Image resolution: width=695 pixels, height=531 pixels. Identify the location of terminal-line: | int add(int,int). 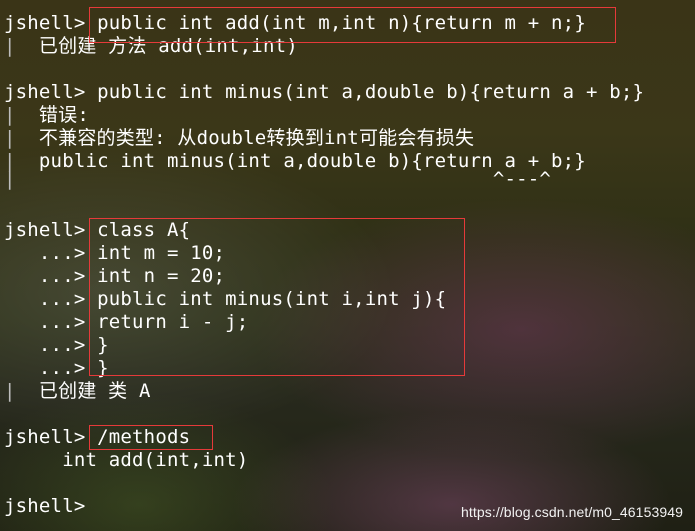
(126, 460).